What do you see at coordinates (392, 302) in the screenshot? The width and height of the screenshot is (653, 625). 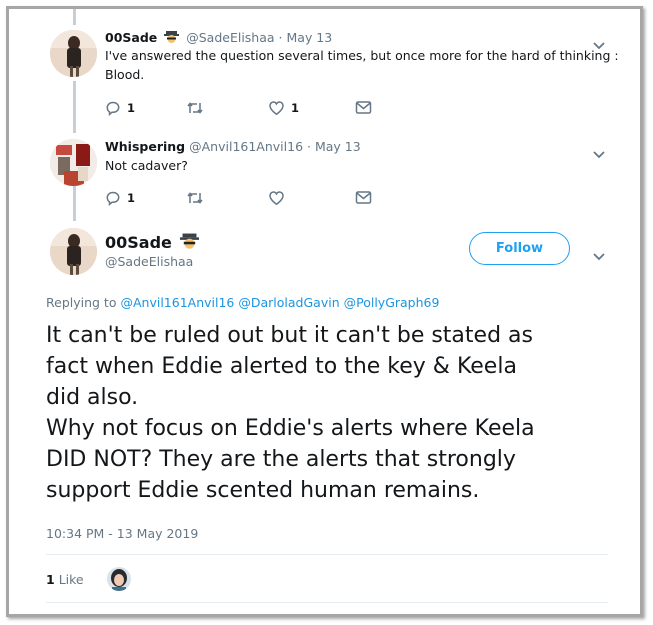 I see `mention-link: @PollyGraph69` at bounding box center [392, 302].